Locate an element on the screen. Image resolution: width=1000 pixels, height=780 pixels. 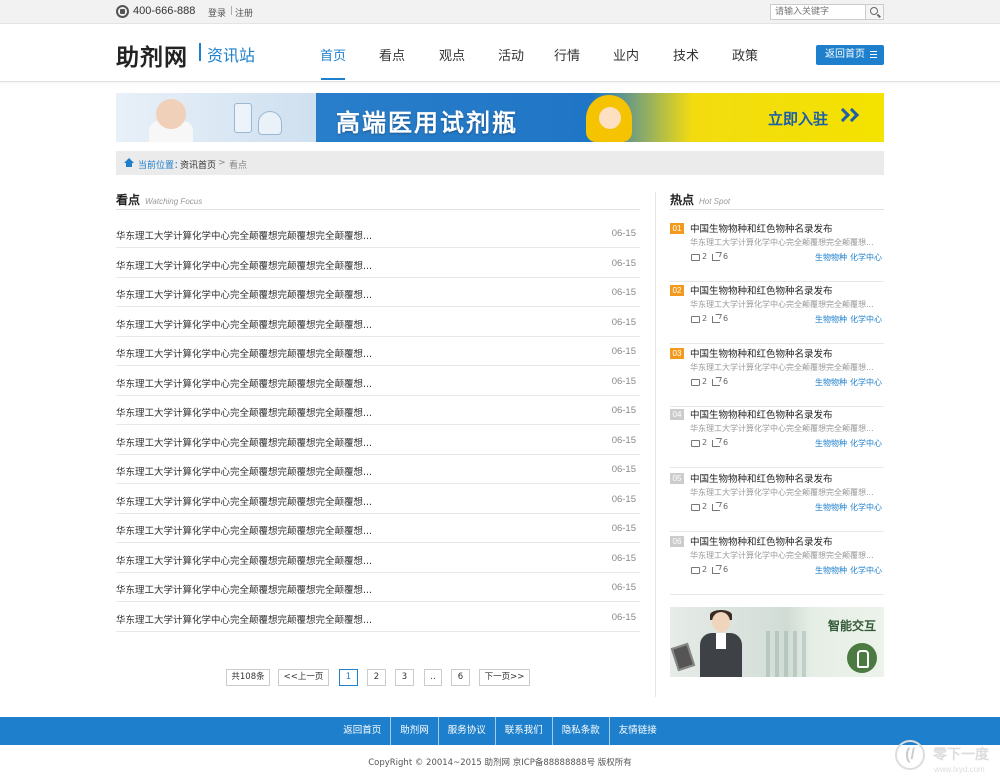
page-button-last: 6 is located at coordinates (460, 677).